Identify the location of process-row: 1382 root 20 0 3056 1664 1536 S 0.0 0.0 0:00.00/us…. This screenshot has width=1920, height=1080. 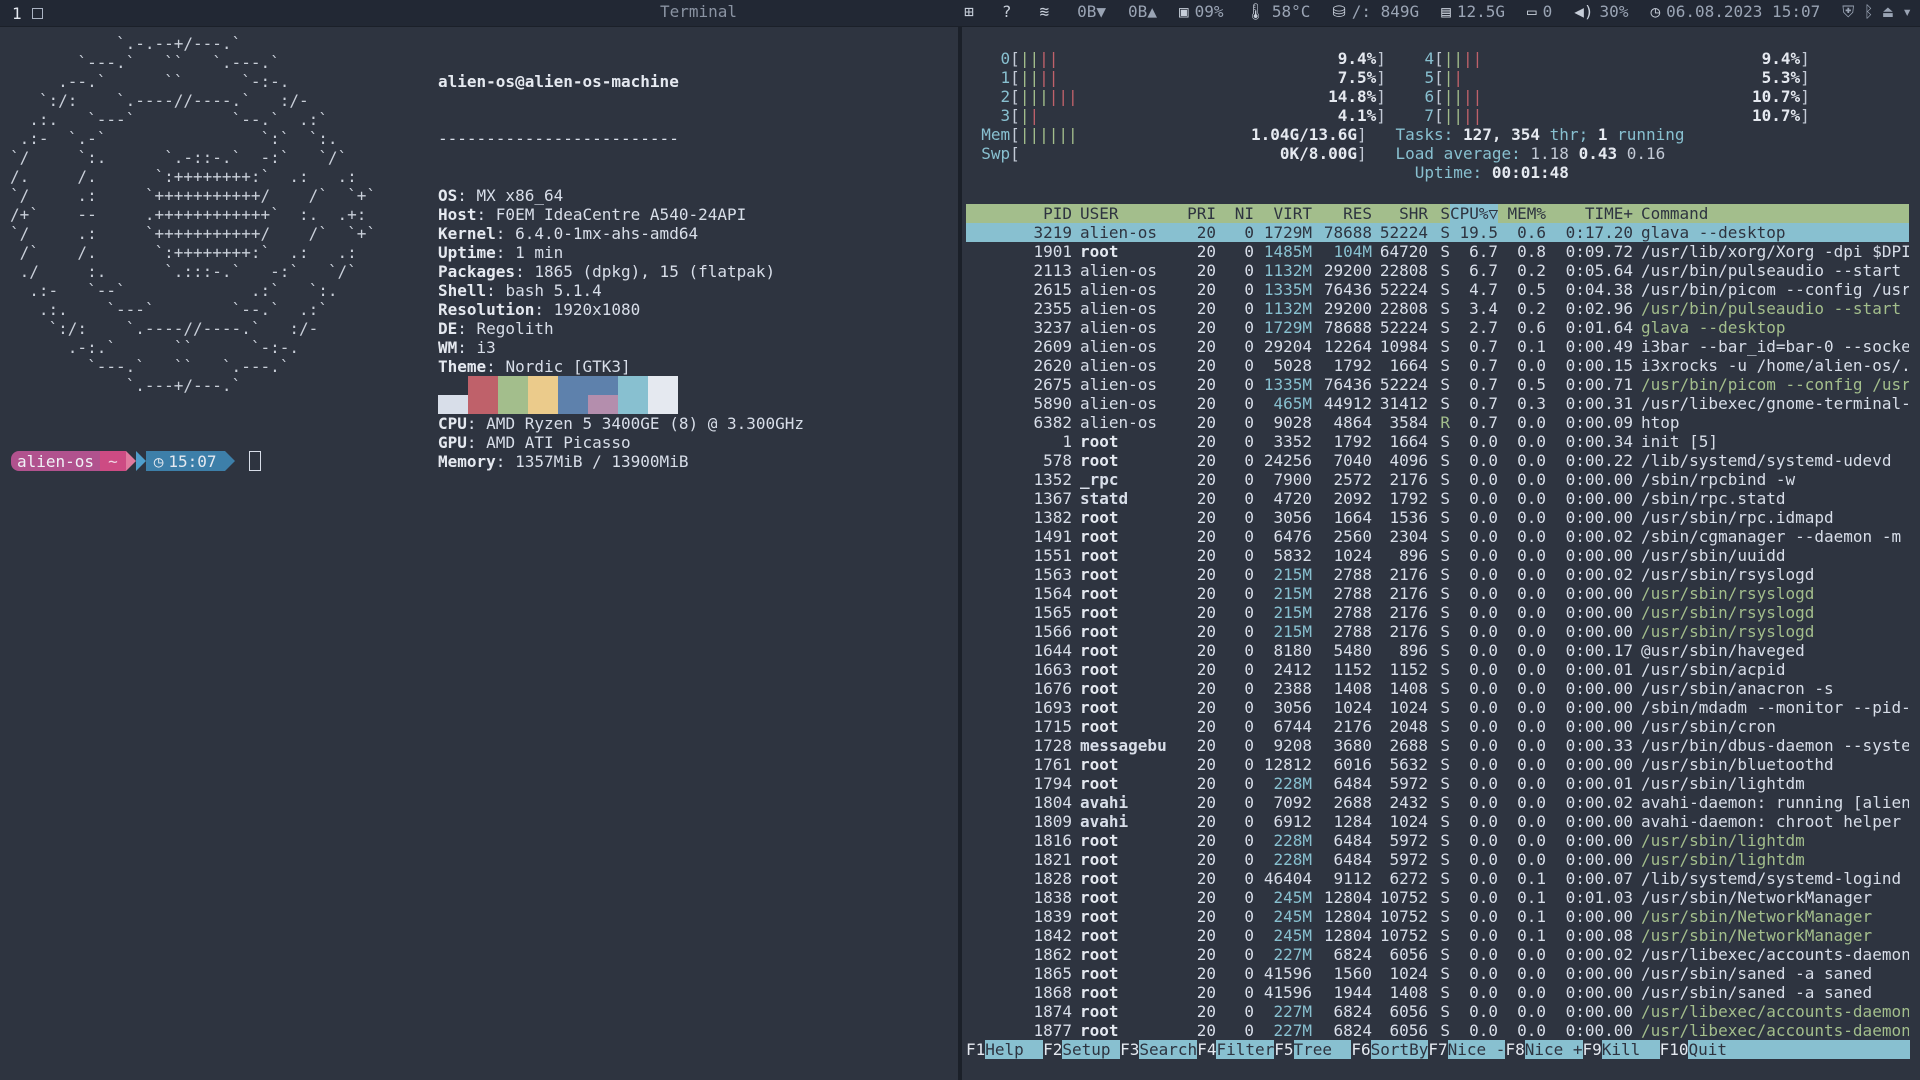
(1437, 517).